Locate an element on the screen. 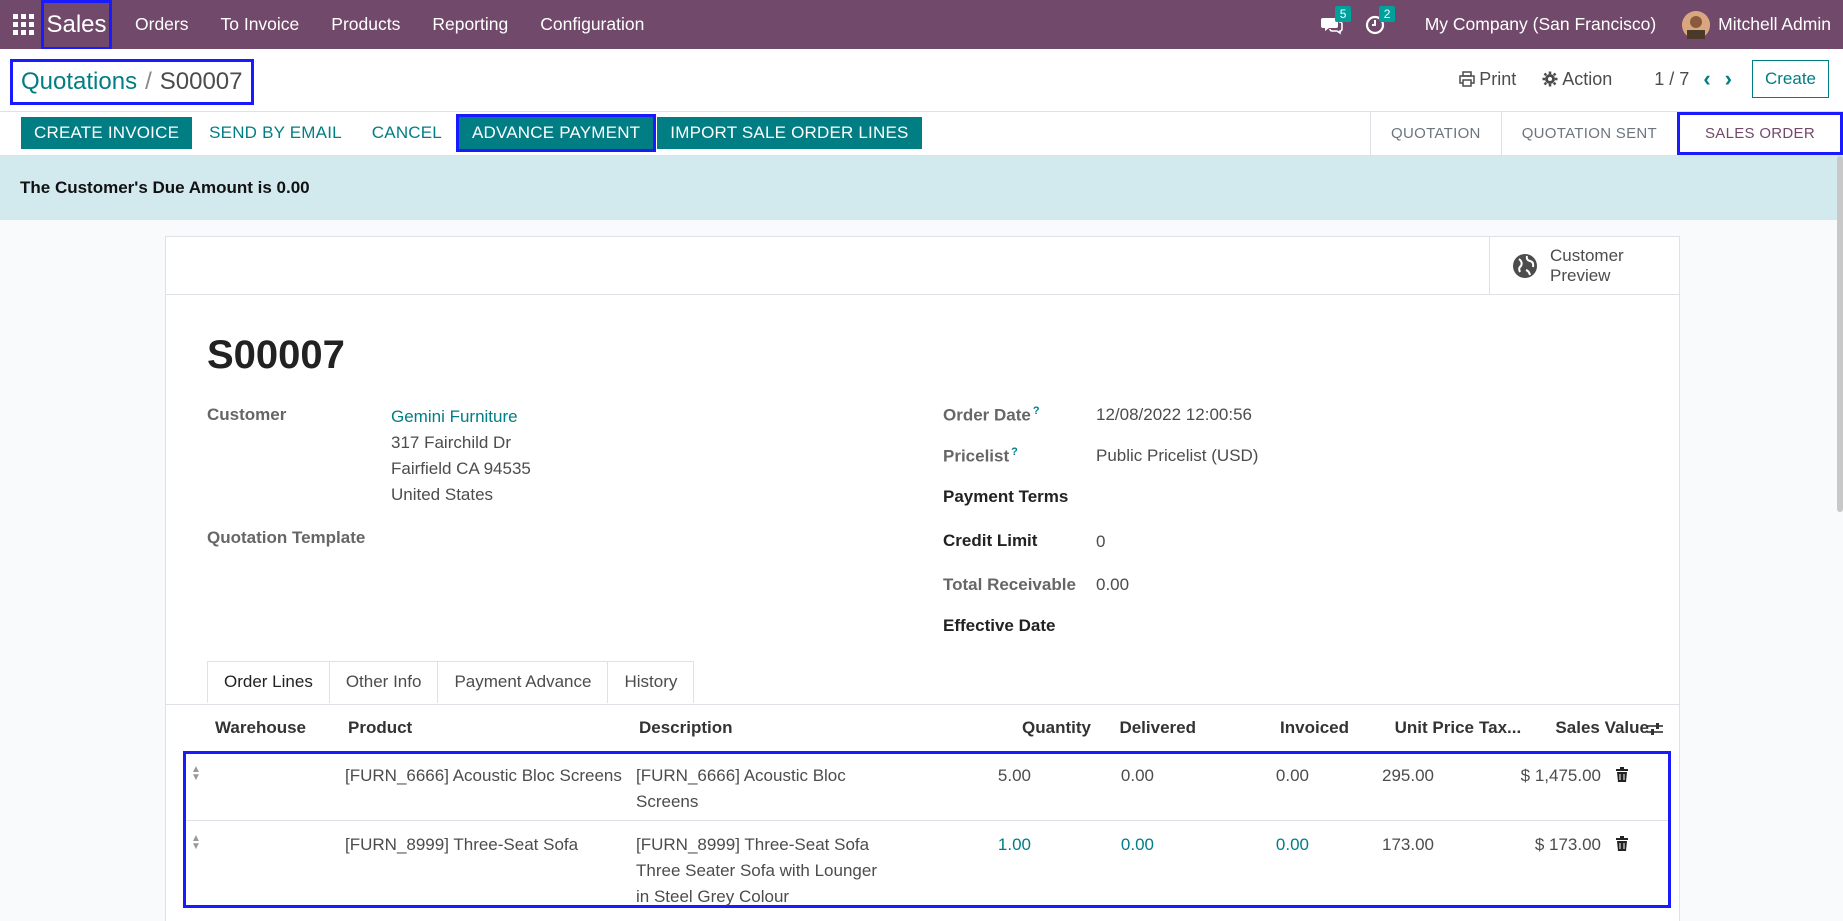  menu-orders: Orders is located at coordinates (161, 24).